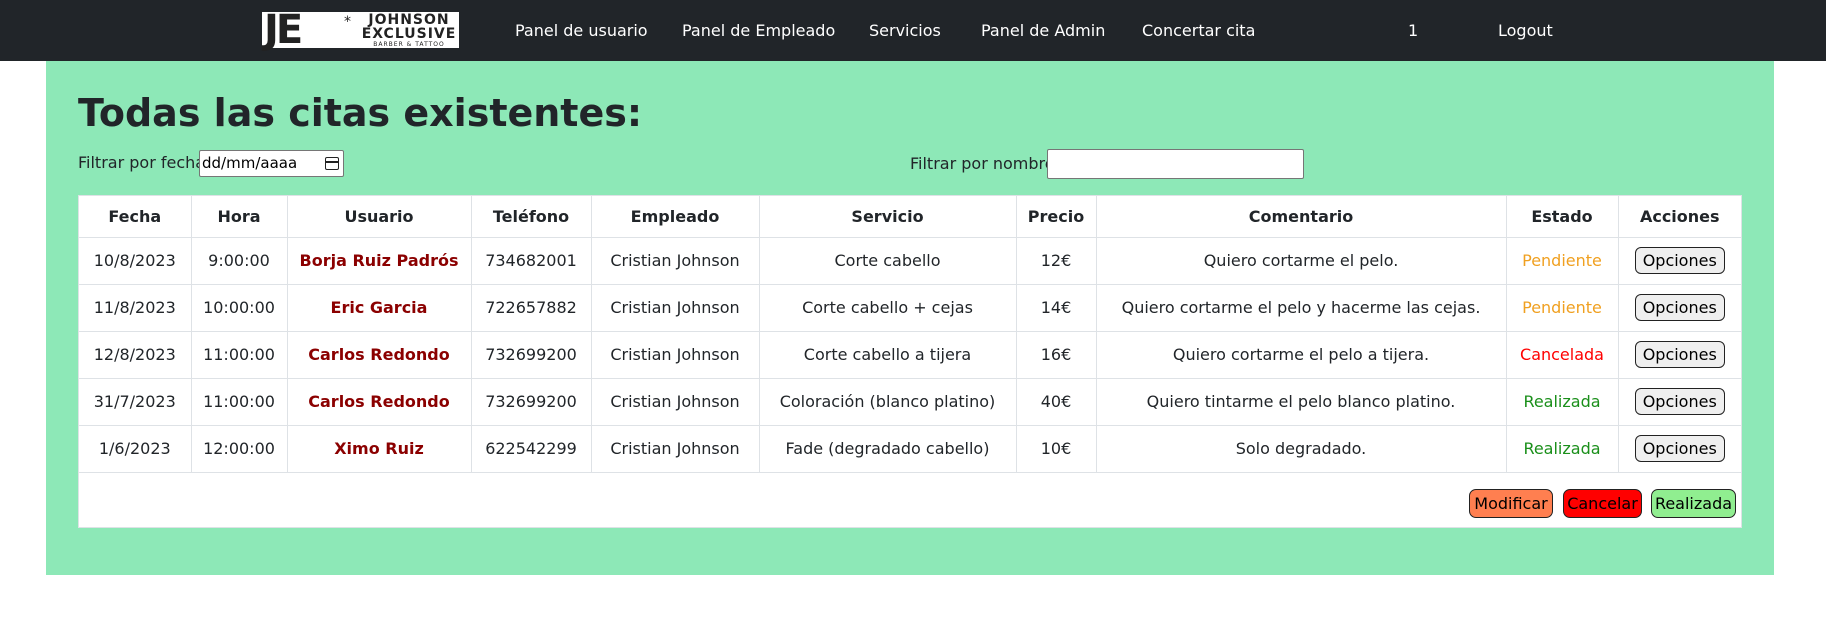  What do you see at coordinates (887, 307) in the screenshot?
I see `cell-servicio: Corte cabello + cejas` at bounding box center [887, 307].